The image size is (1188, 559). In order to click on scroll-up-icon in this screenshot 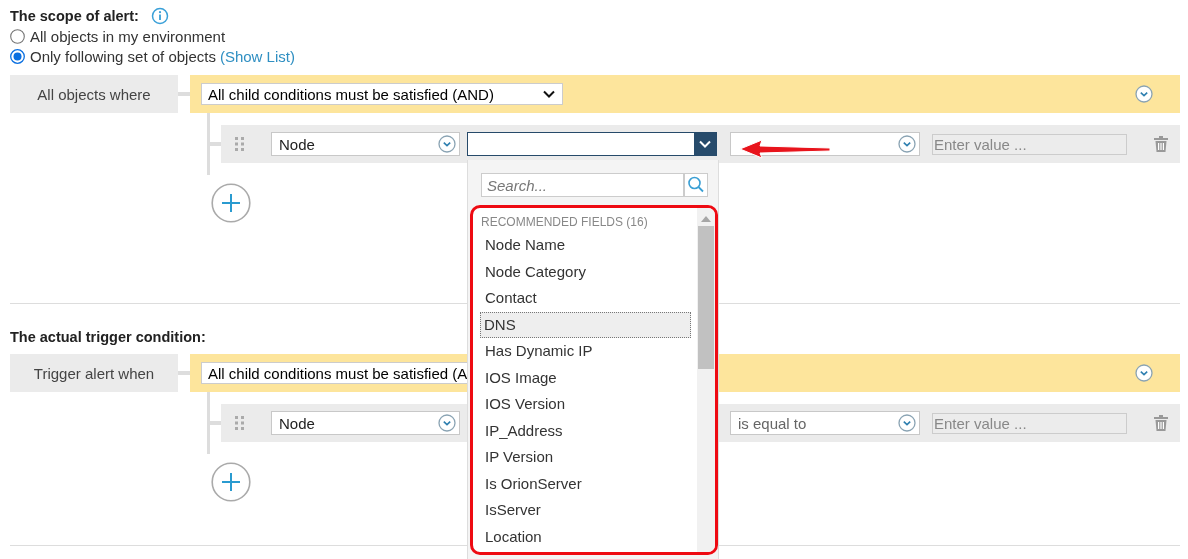, I will do `click(706, 219)`.